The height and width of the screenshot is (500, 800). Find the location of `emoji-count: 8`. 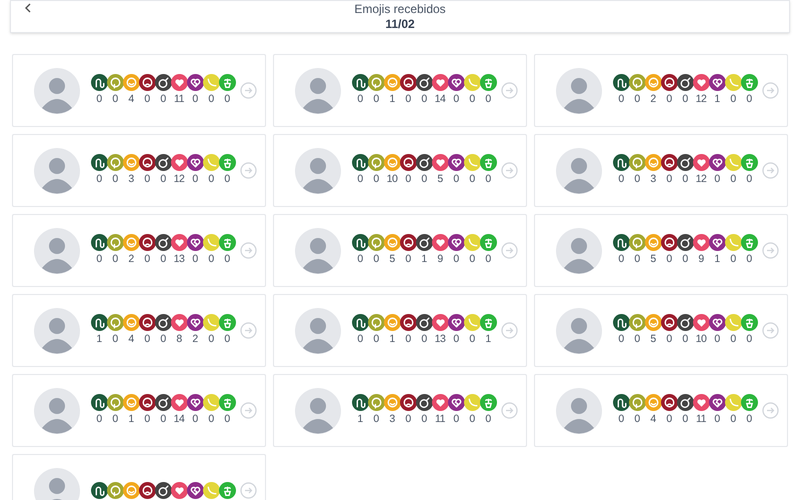

emoji-count: 8 is located at coordinates (179, 339).